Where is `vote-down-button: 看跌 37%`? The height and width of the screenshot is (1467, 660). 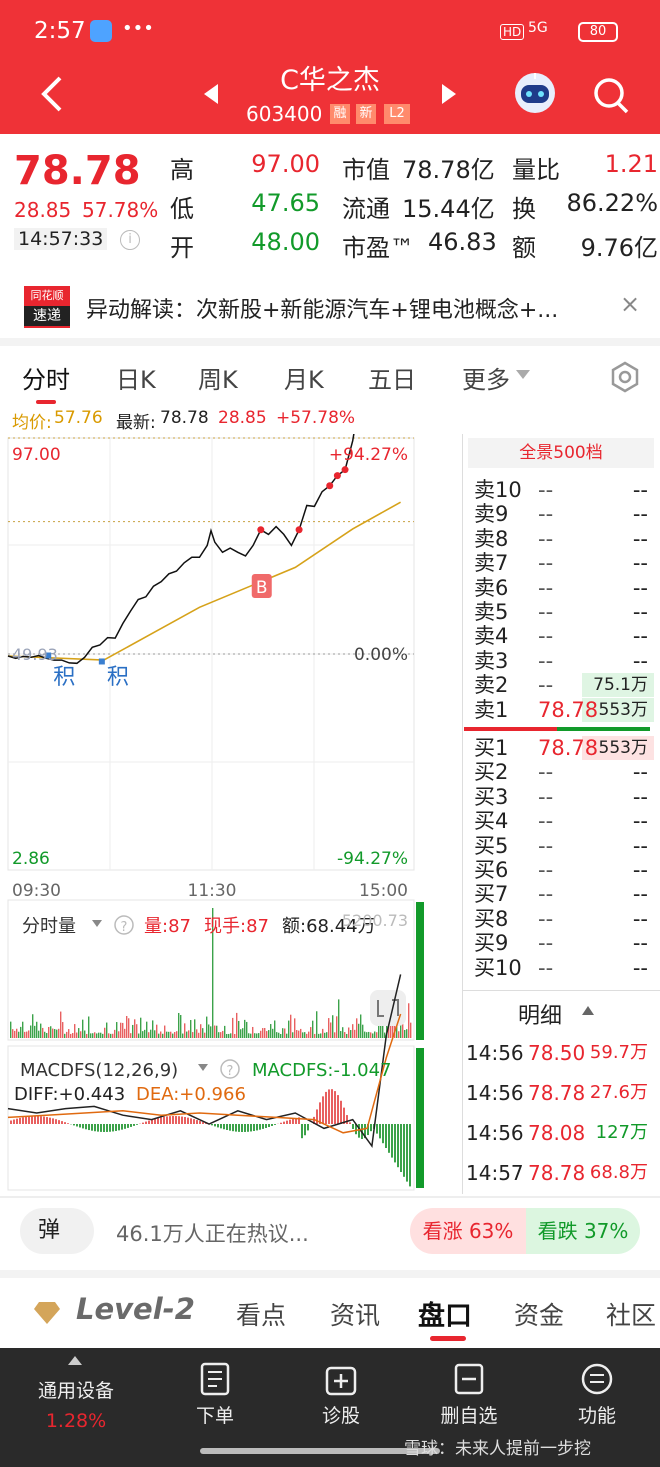 vote-down-button: 看跌 37% is located at coordinates (583, 1231).